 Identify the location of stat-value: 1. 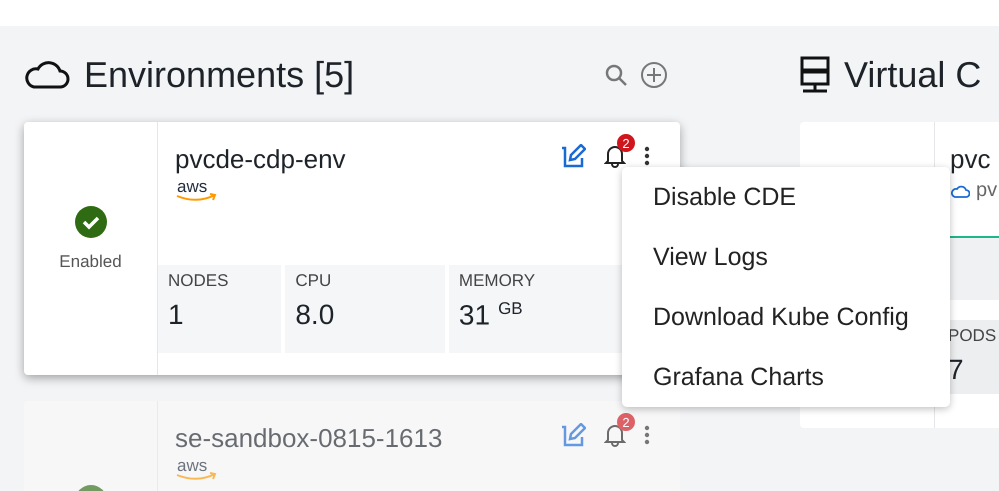
(176, 315).